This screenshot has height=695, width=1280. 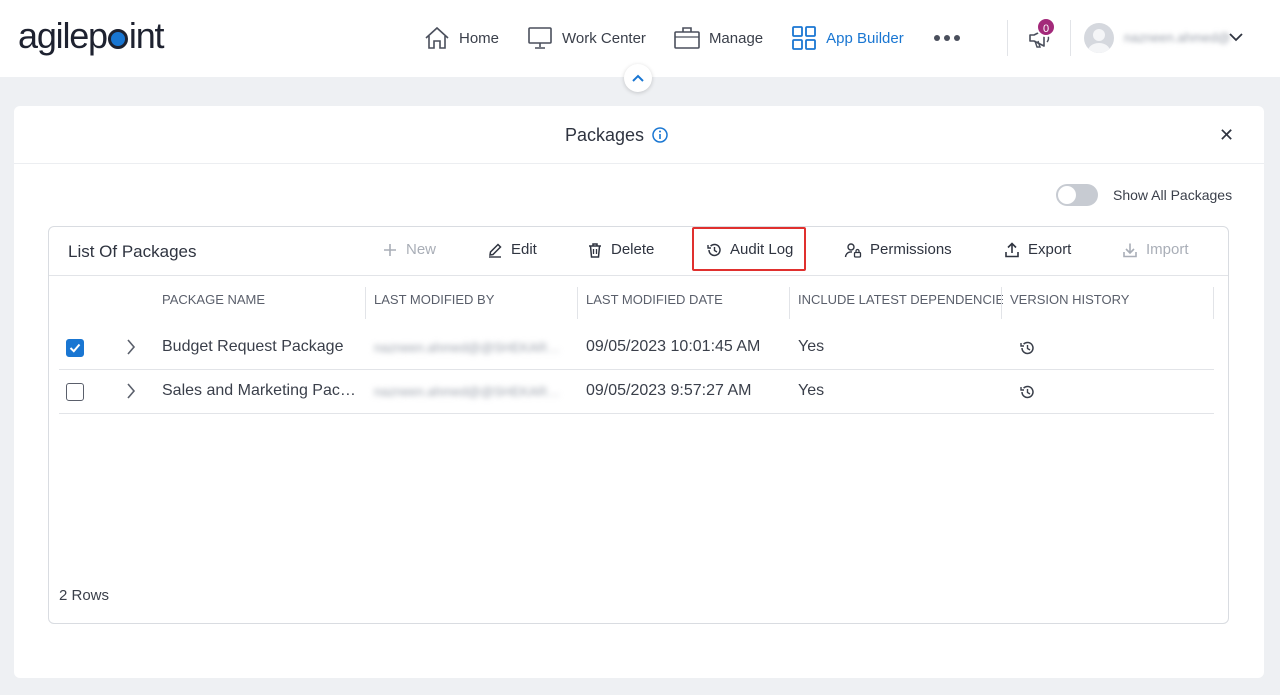 I want to click on nav-app-builder-label: App Builder, so click(x=865, y=38).